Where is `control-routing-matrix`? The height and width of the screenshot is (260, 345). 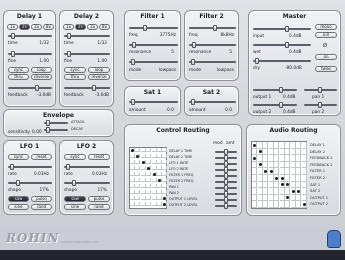 control-routing-matrix is located at coordinates (148, 178).